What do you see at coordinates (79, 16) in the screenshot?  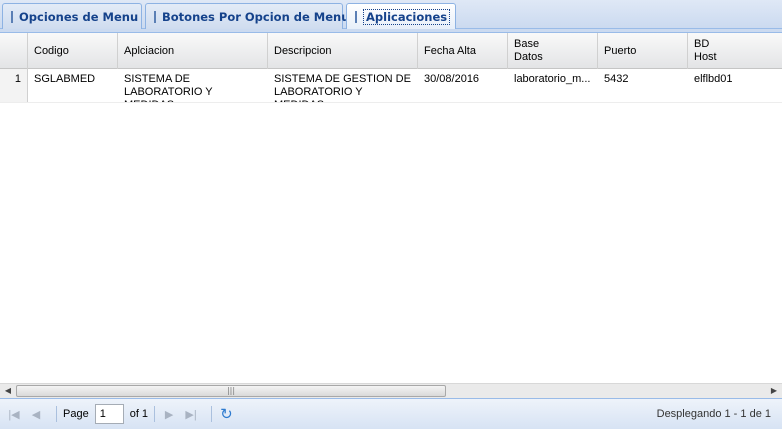 I see `tab-label: Opciones de Menu` at bounding box center [79, 16].